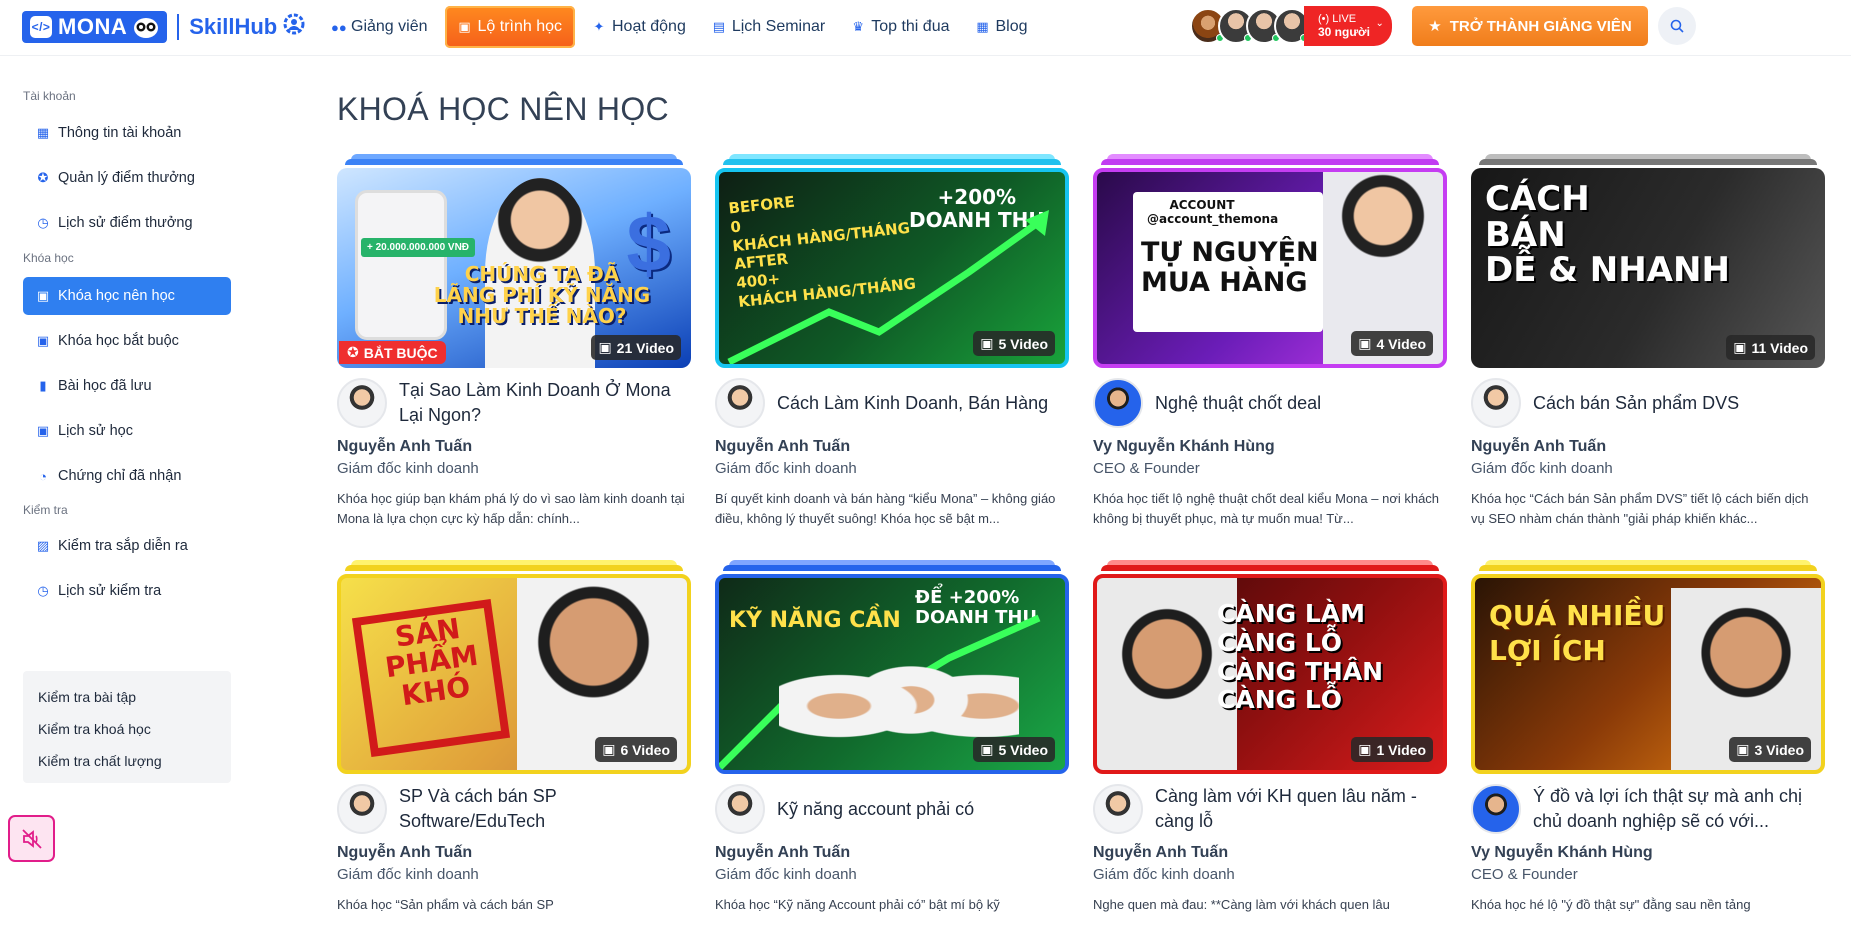 The width and height of the screenshot is (1851, 935). I want to click on nav-hoat-dong: ✦ Hoạt động, so click(639, 27).